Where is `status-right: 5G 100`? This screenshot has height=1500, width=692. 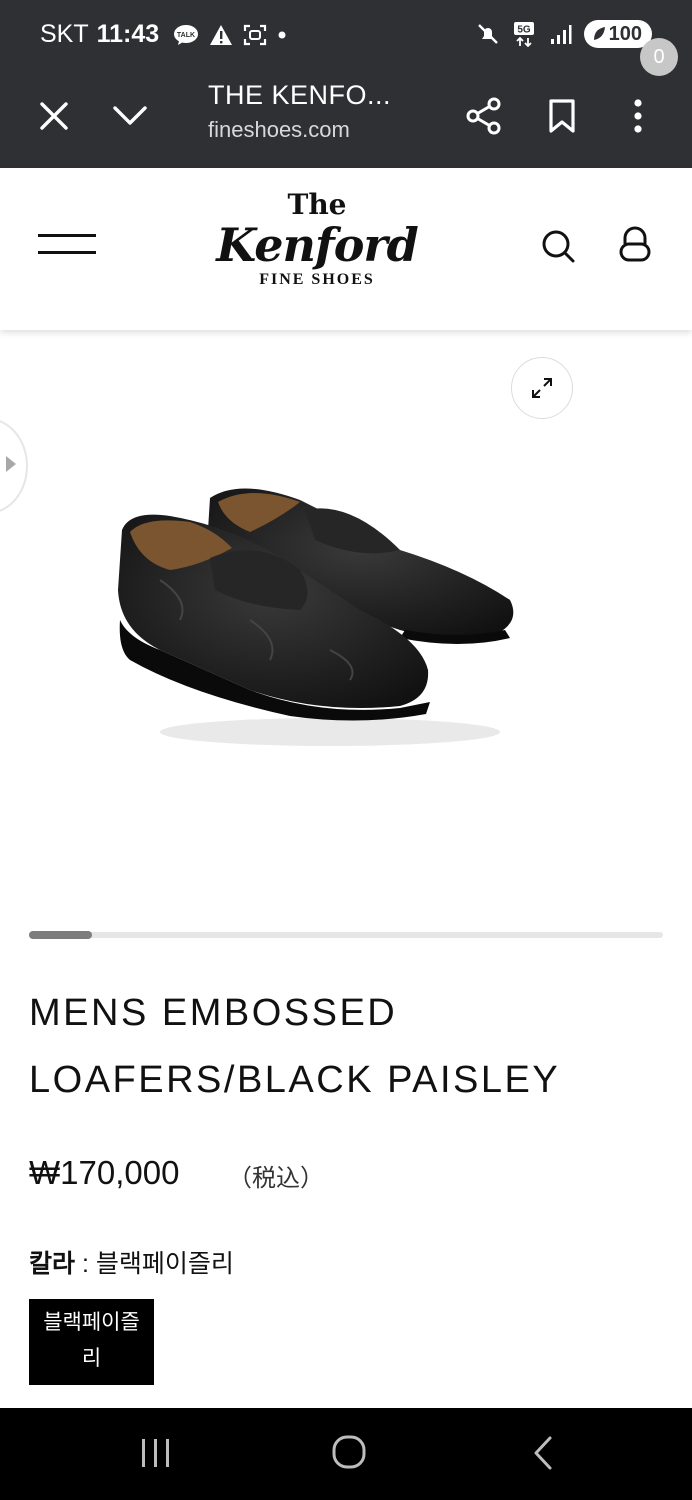 status-right: 5G 100 is located at coordinates (564, 34).